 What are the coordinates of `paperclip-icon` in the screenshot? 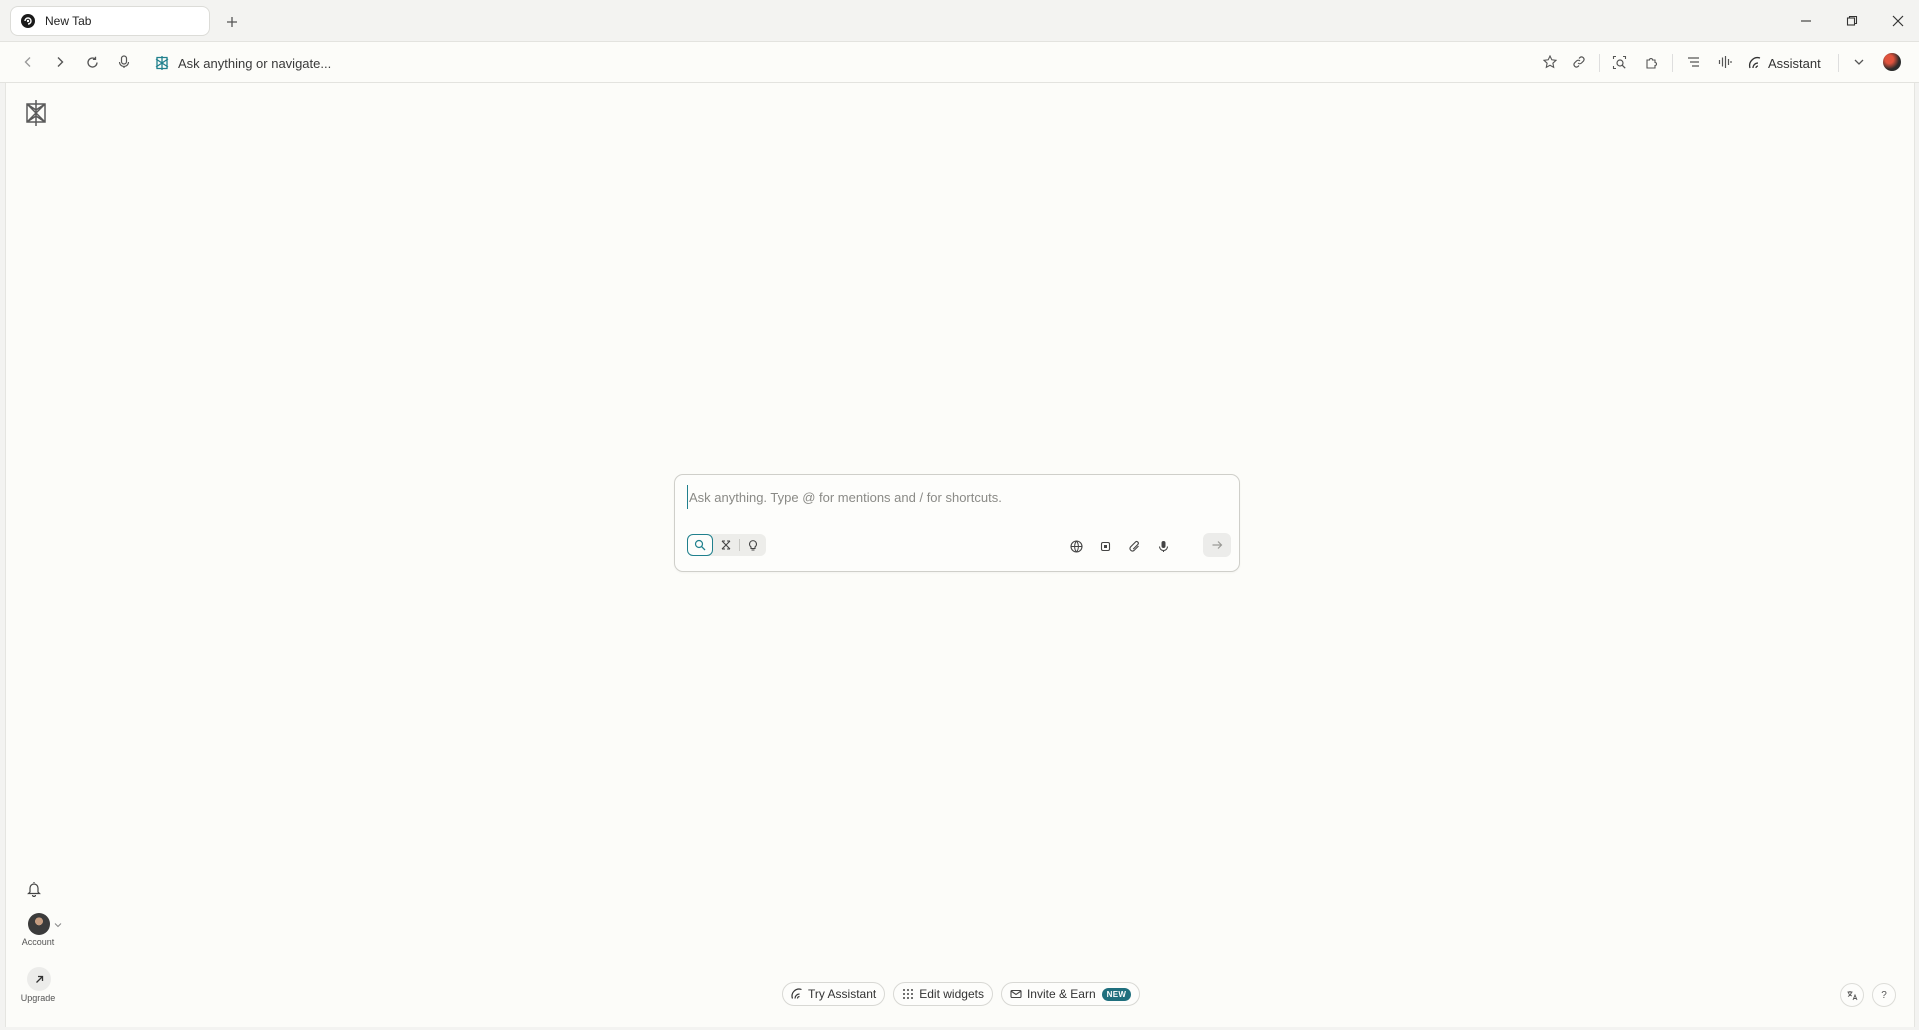 It's located at (1133, 546).